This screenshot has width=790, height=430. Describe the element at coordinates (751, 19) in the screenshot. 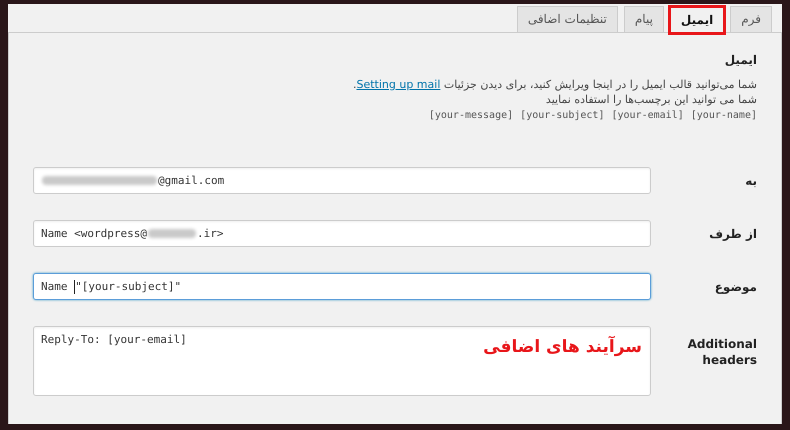

I see `tab: فرم` at that location.